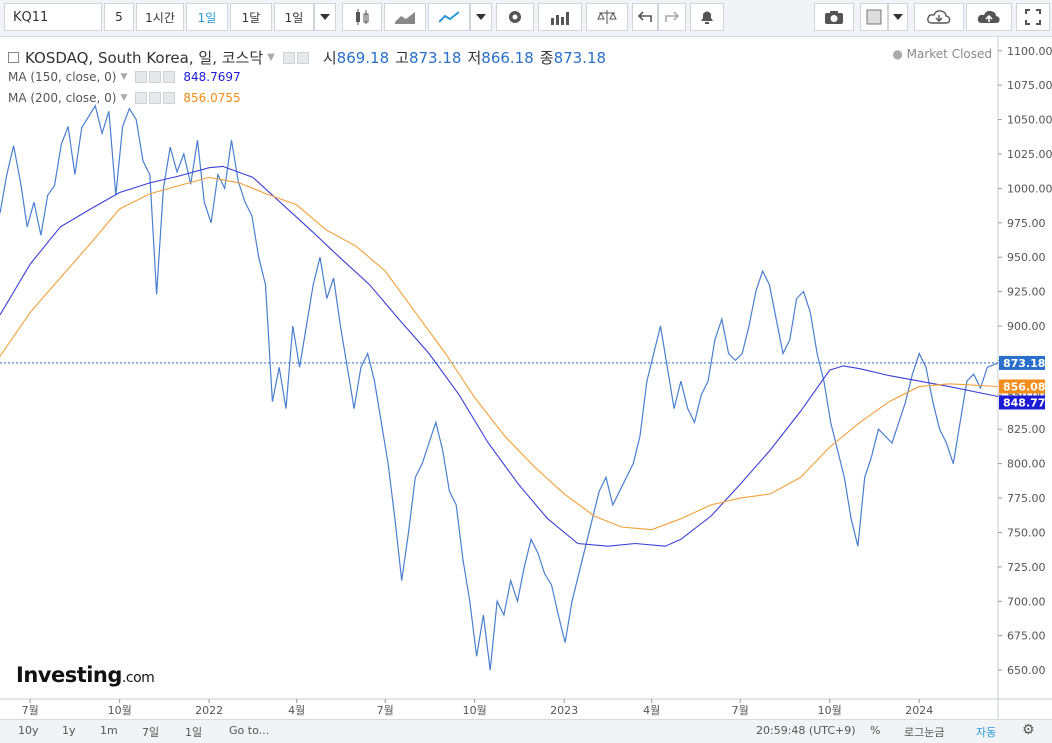 This screenshot has height=743, width=1052. I want to click on alert-icon, so click(707, 17).